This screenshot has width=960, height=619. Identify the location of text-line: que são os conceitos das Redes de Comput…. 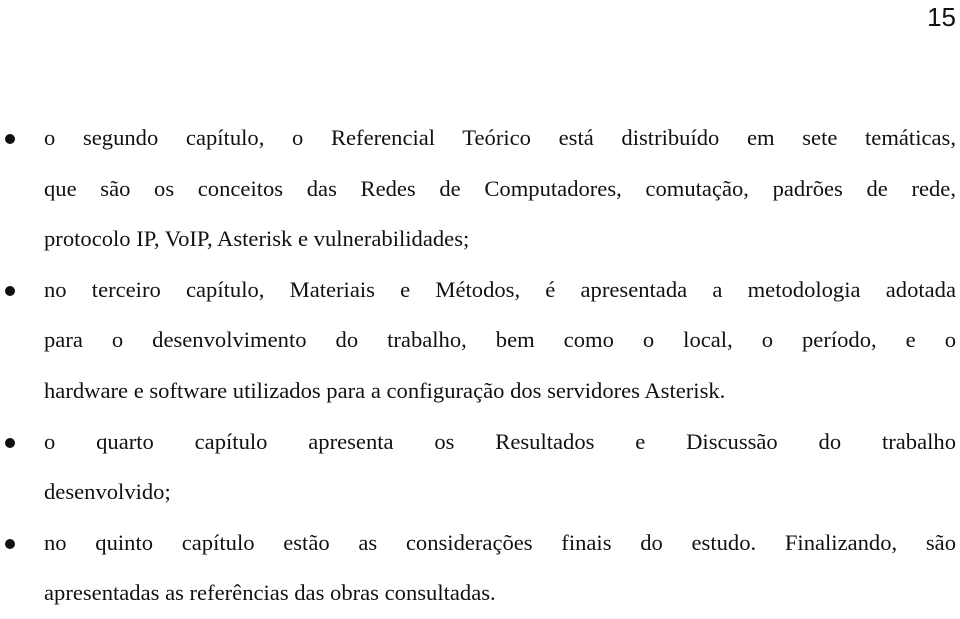
(500, 188).